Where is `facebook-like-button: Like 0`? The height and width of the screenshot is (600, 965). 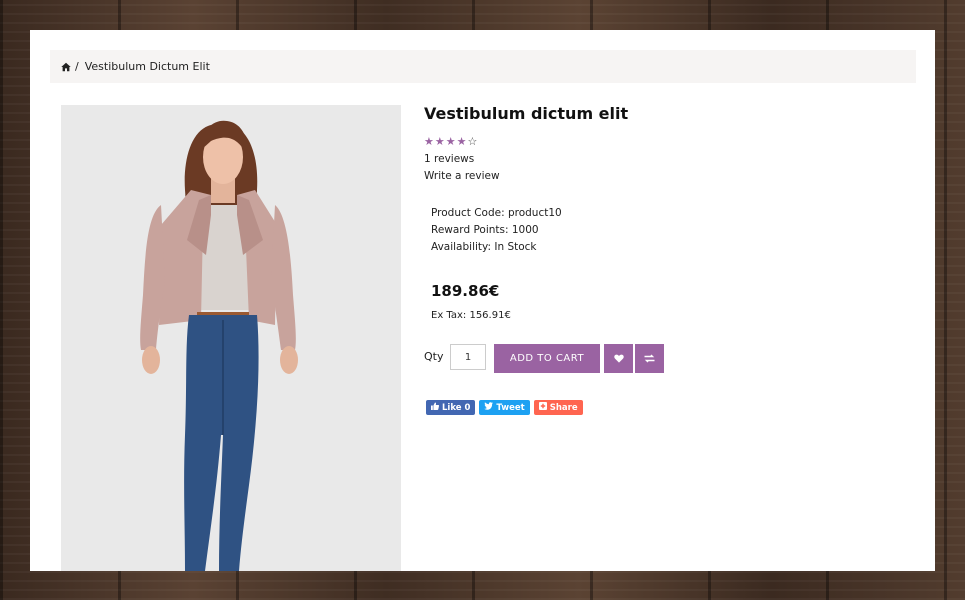 facebook-like-button: Like 0 is located at coordinates (451, 407).